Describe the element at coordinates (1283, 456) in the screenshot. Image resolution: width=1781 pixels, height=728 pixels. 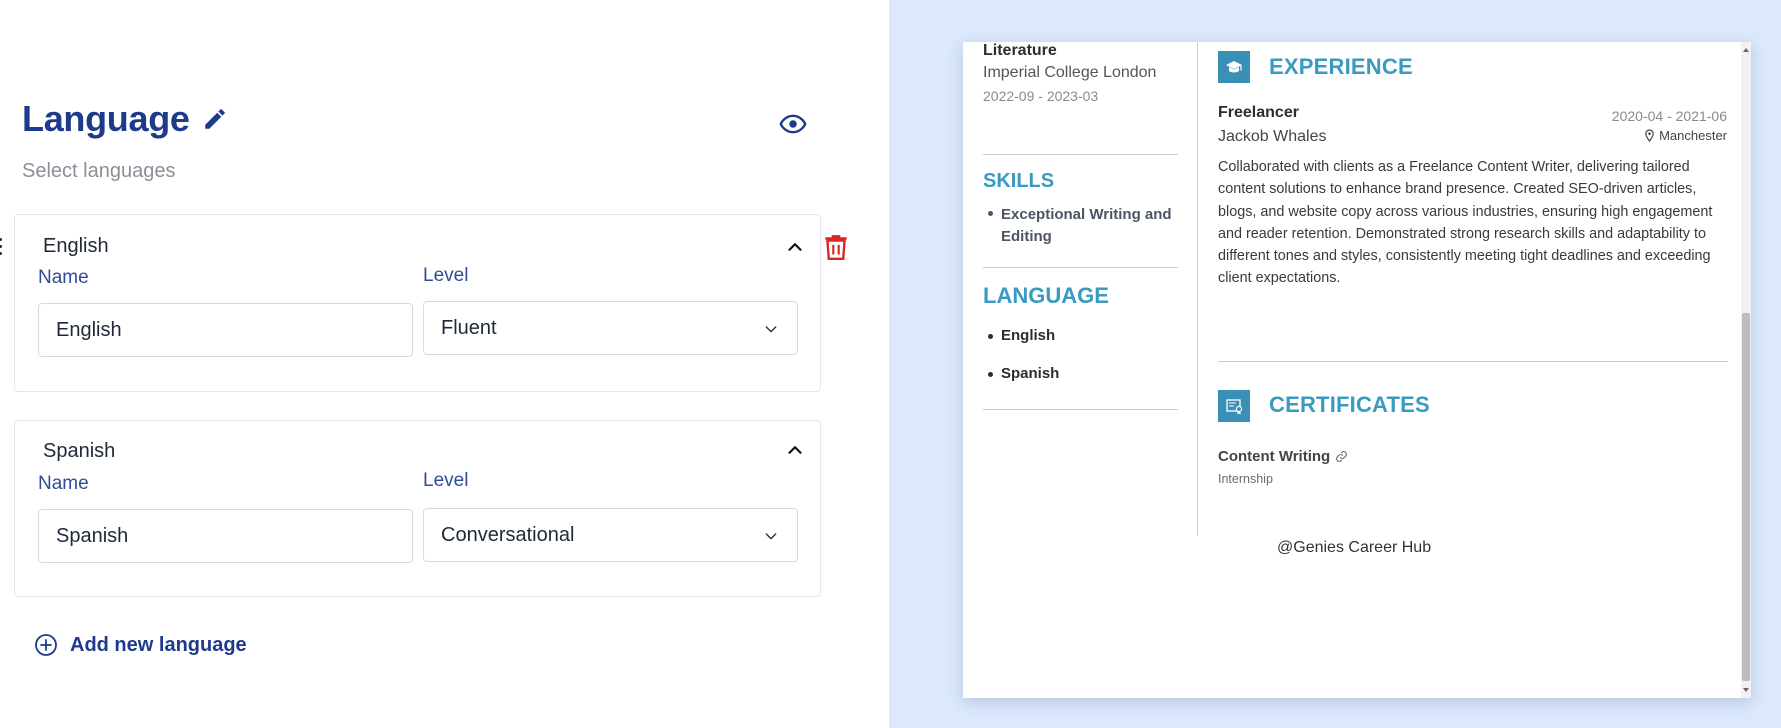
I see `certificate-name: Content Writing` at that location.